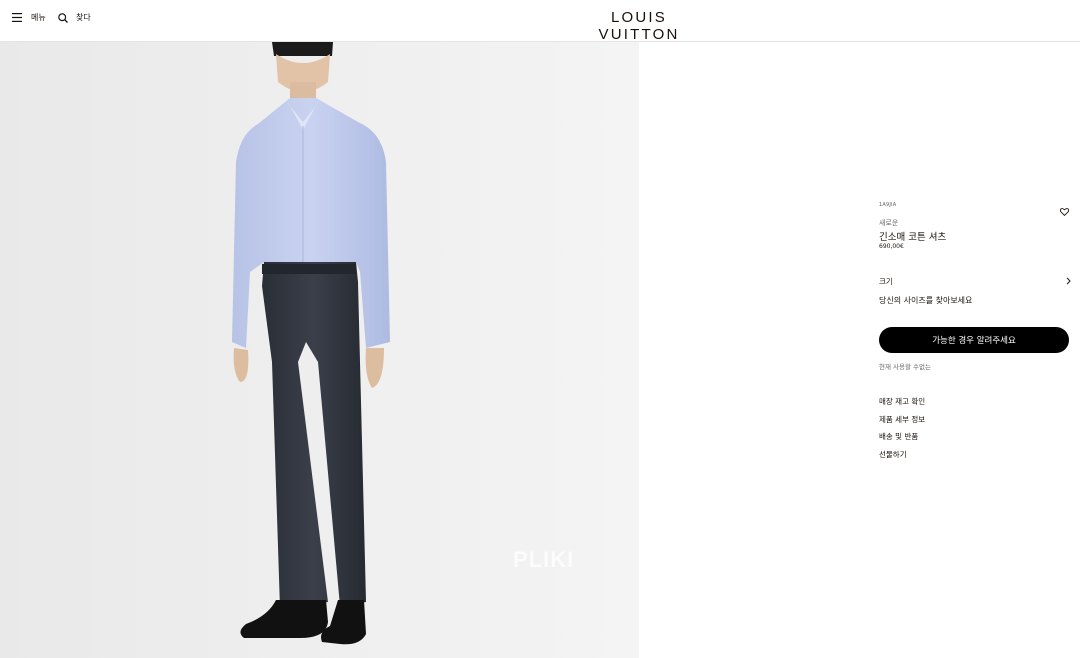 The width and height of the screenshot is (1080, 658). What do you see at coordinates (913, 237) in the screenshot?
I see `product-title: 긴소매 코튼 셔츠` at bounding box center [913, 237].